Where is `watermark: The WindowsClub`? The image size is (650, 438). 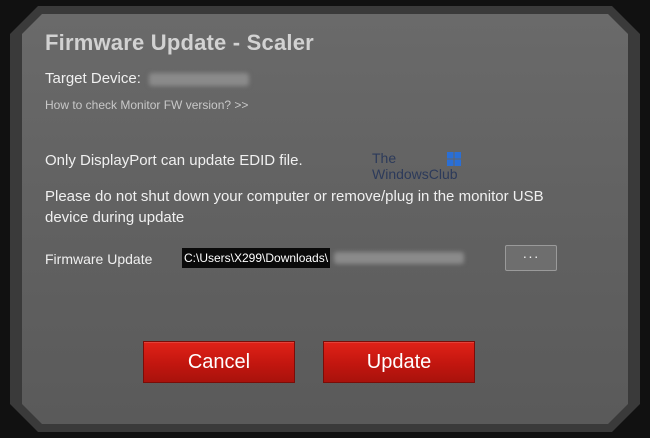 watermark: The WindowsClub is located at coordinates (415, 166).